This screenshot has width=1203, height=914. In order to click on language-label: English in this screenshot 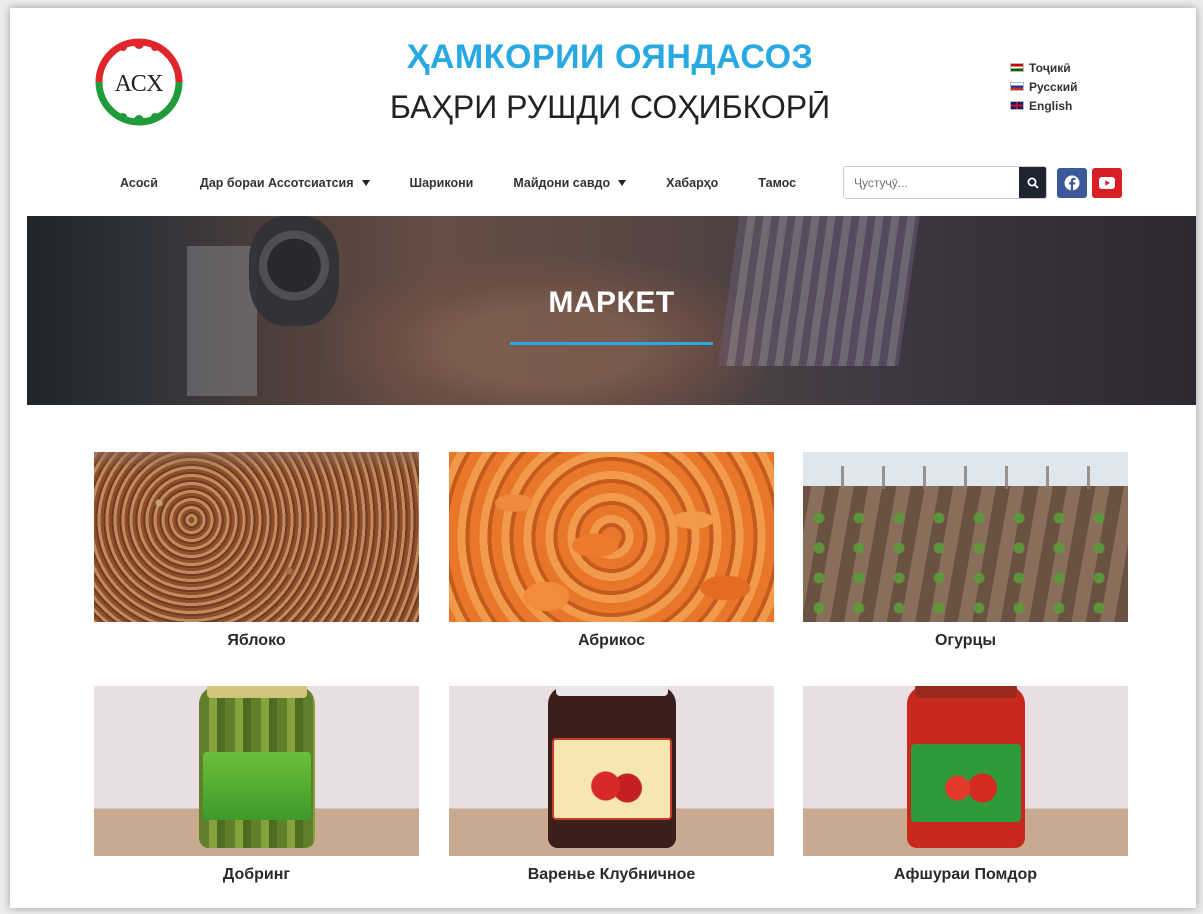, I will do `click(1051, 105)`.